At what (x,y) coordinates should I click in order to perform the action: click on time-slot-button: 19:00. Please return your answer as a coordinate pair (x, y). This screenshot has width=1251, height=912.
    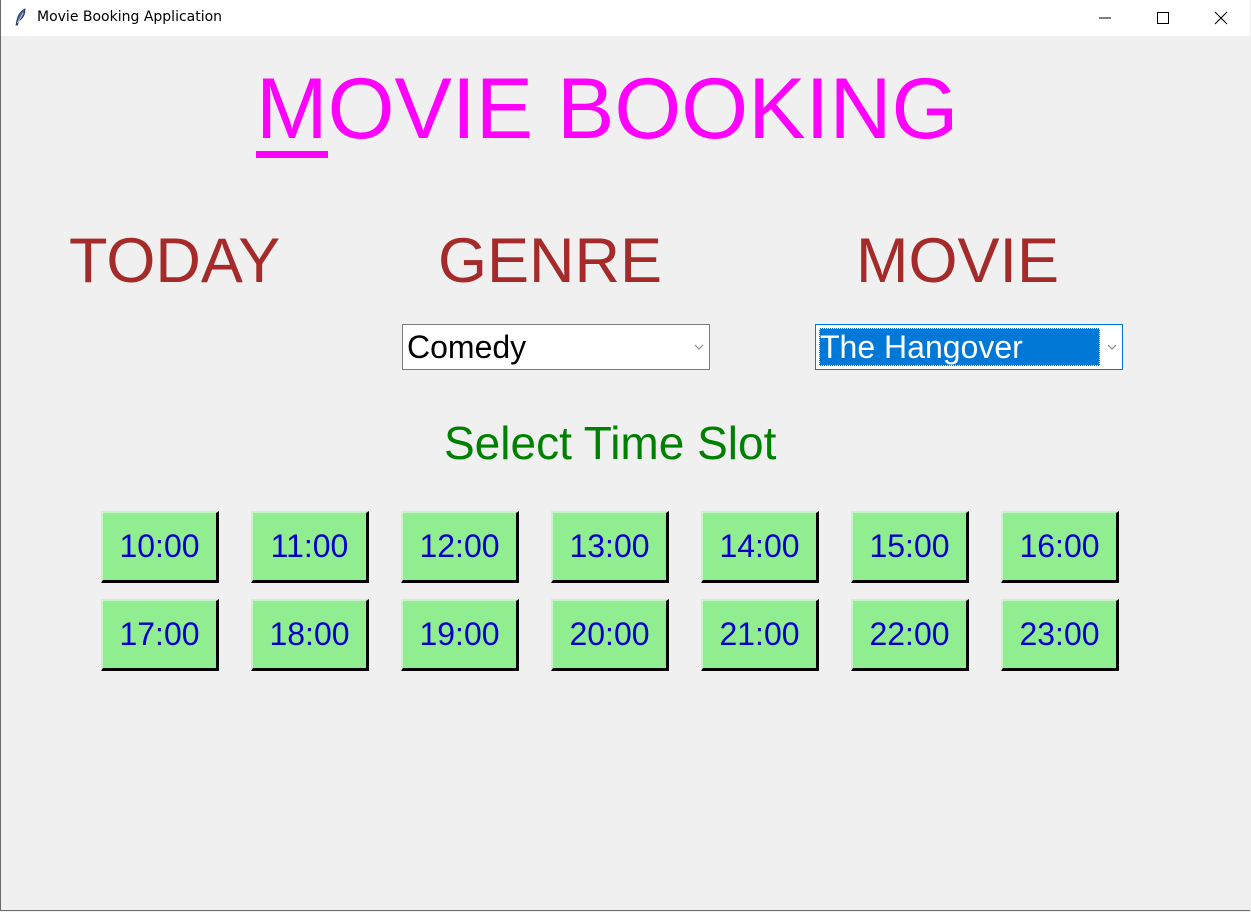
    Looking at the image, I should click on (460, 635).